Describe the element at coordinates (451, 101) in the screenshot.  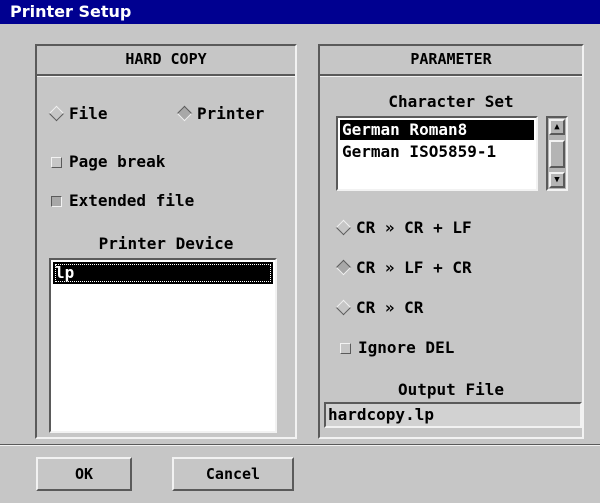
I see `character-set-label: Character Set` at that location.